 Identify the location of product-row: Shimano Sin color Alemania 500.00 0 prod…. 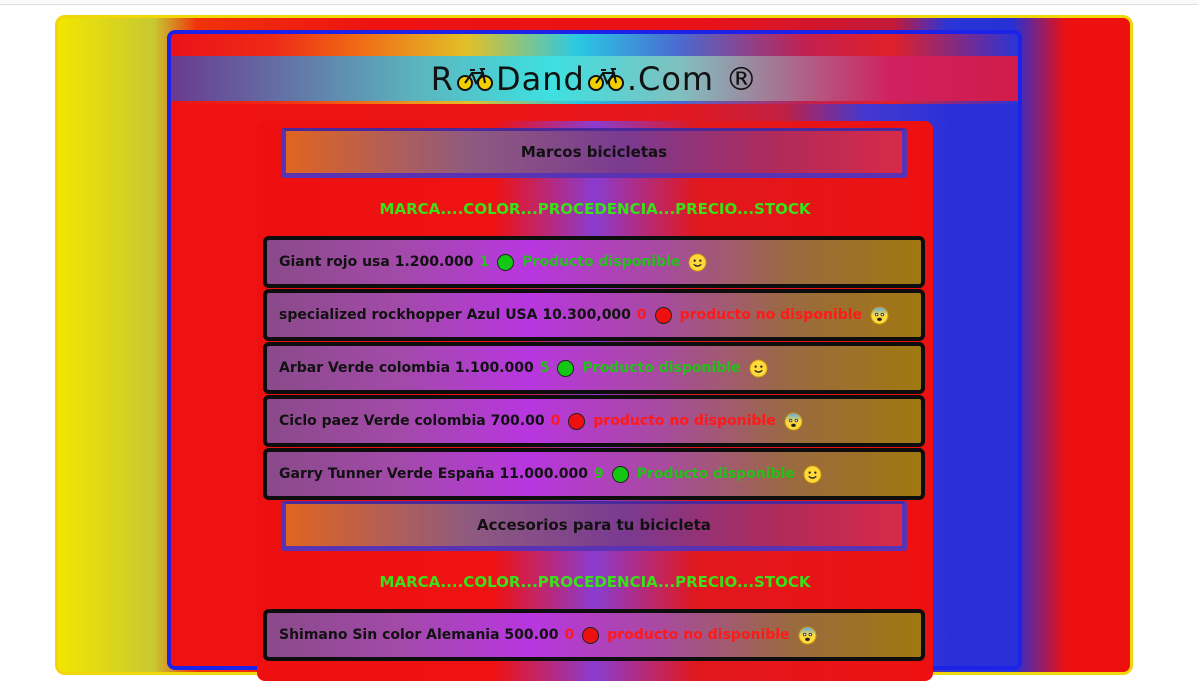
(594, 635).